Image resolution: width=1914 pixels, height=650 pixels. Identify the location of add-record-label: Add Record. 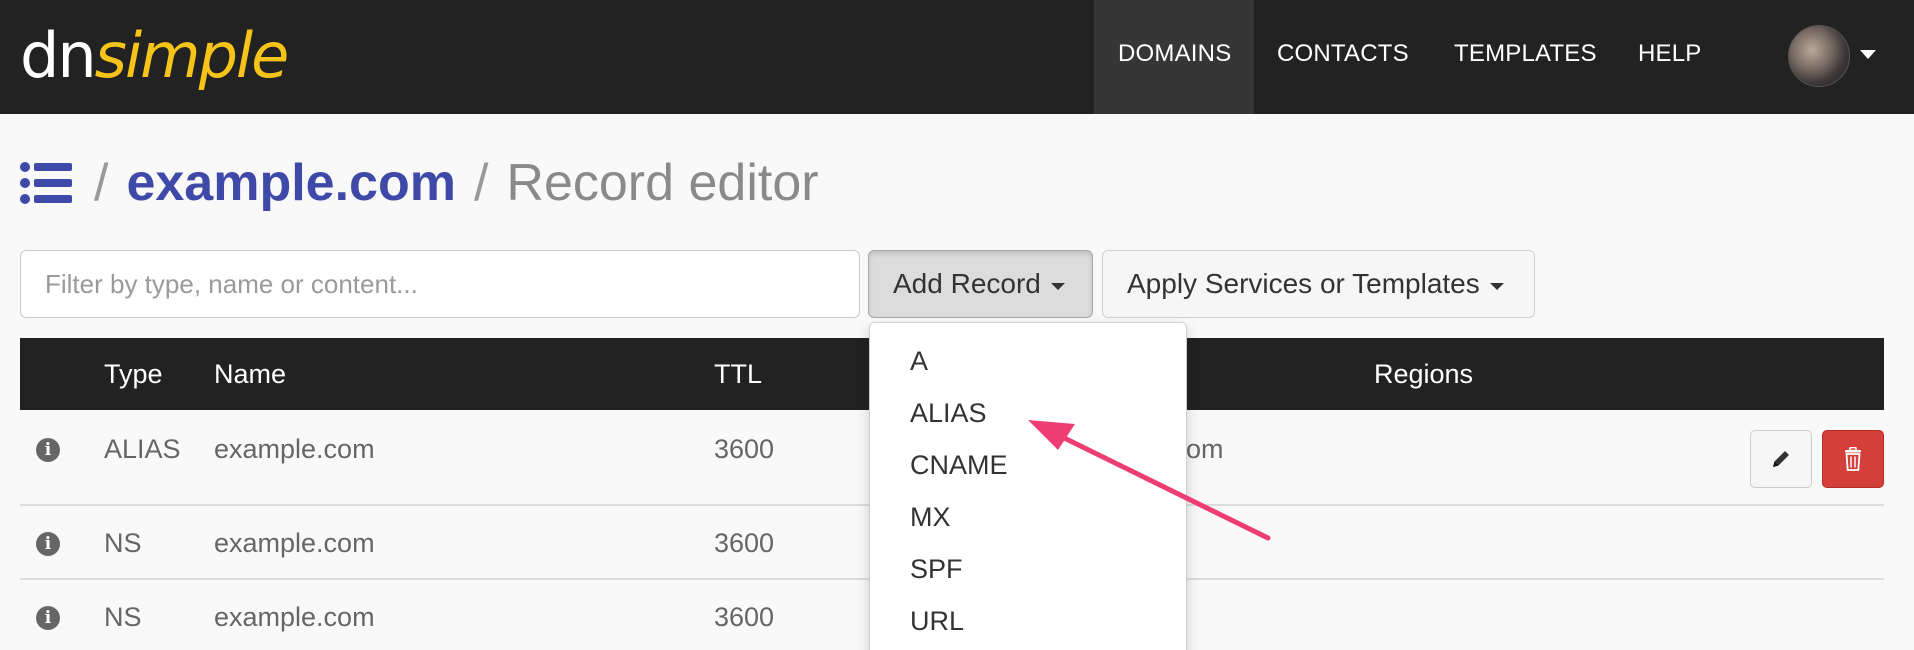
(967, 283).